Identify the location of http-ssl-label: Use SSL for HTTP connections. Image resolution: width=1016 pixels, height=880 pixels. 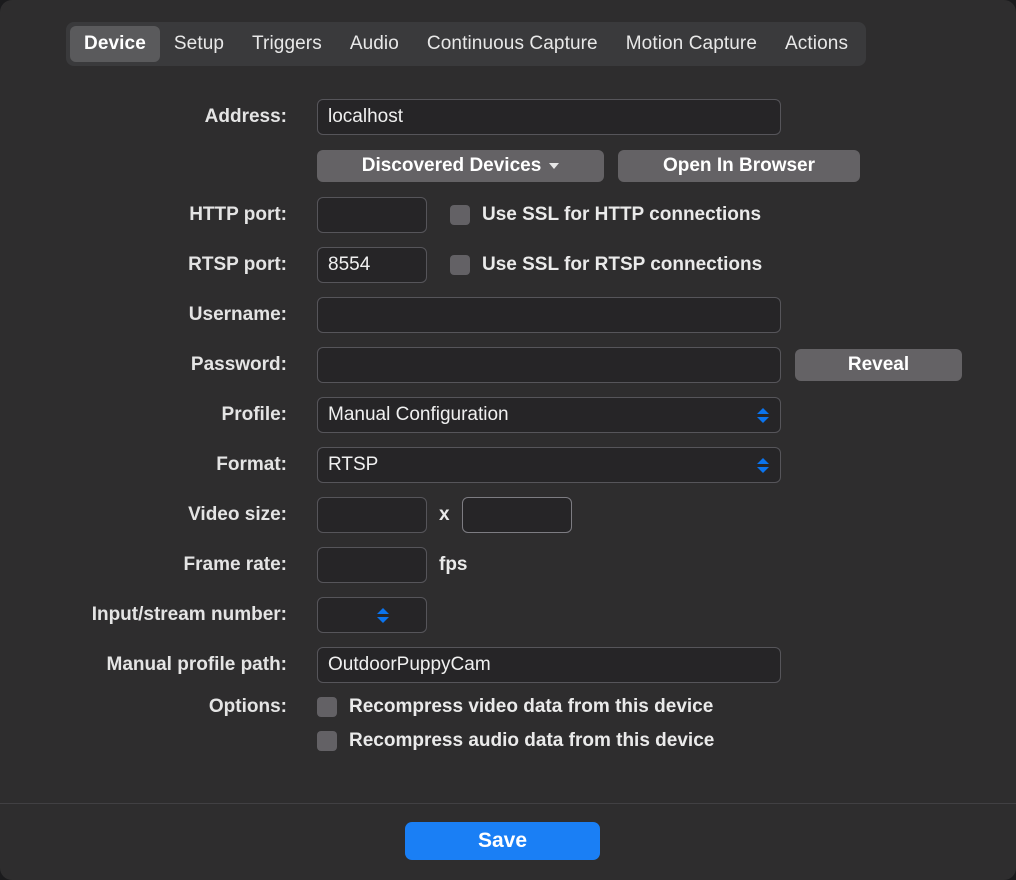
(622, 214).